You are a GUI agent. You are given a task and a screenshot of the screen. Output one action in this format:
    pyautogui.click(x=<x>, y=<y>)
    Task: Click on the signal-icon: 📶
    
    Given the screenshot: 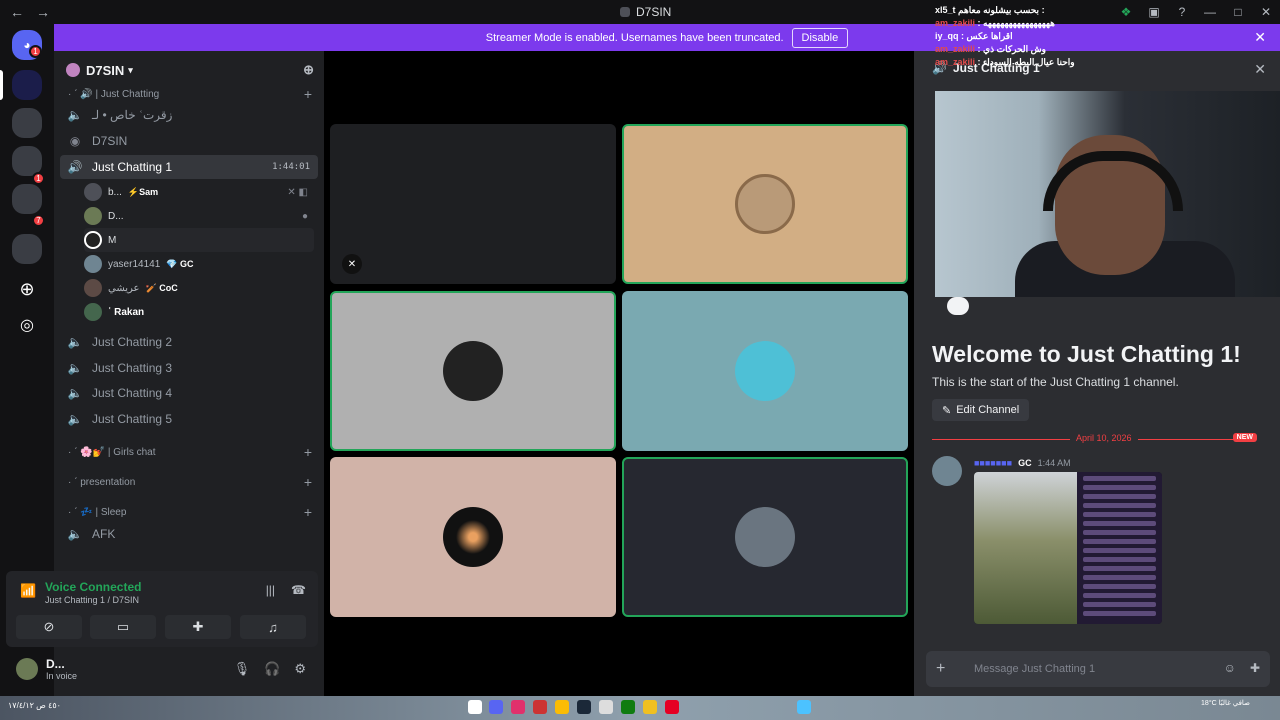 What is the action you would take?
    pyautogui.click(x=28, y=591)
    